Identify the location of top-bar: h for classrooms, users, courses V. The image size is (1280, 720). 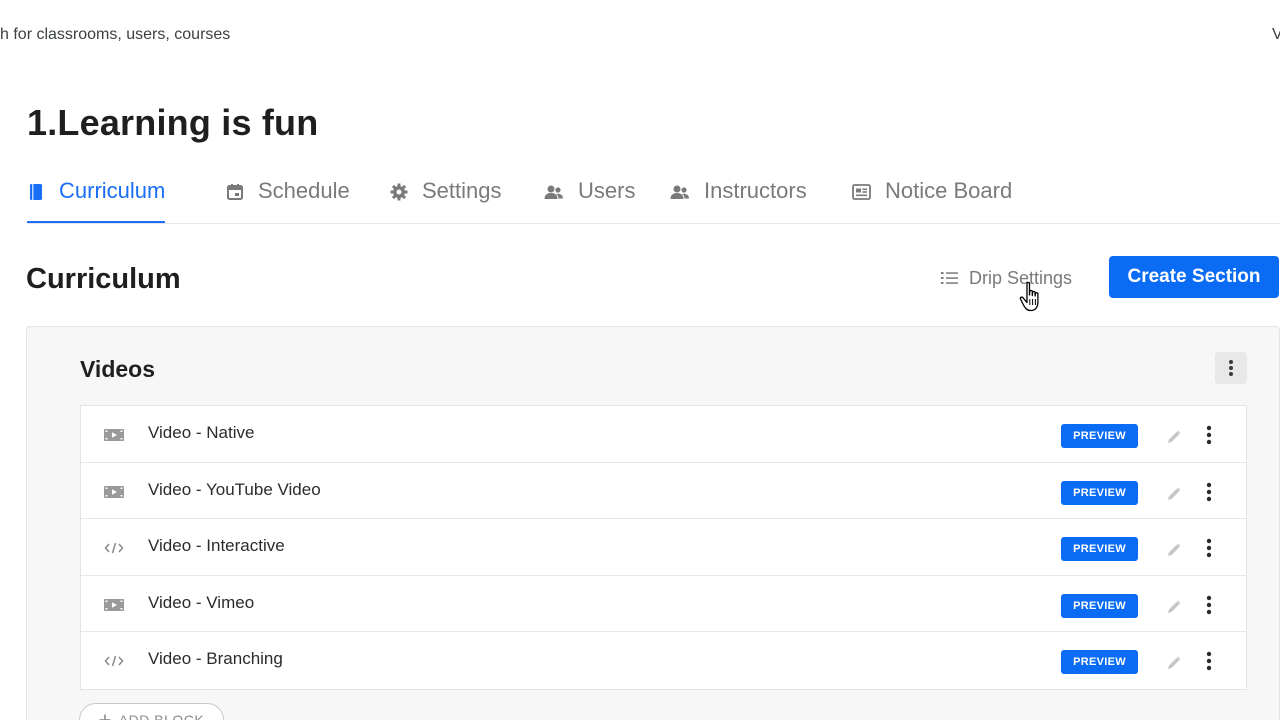
(640, 35).